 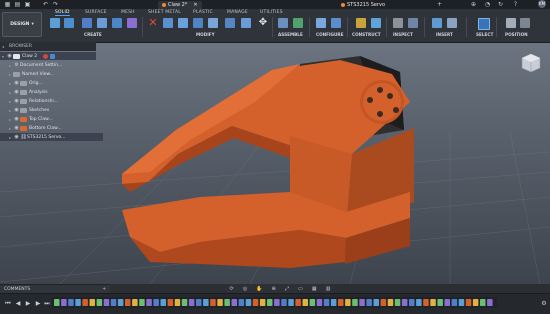 What do you see at coordinates (246, 23) in the screenshot?
I see `scale-icon` at bounding box center [246, 23].